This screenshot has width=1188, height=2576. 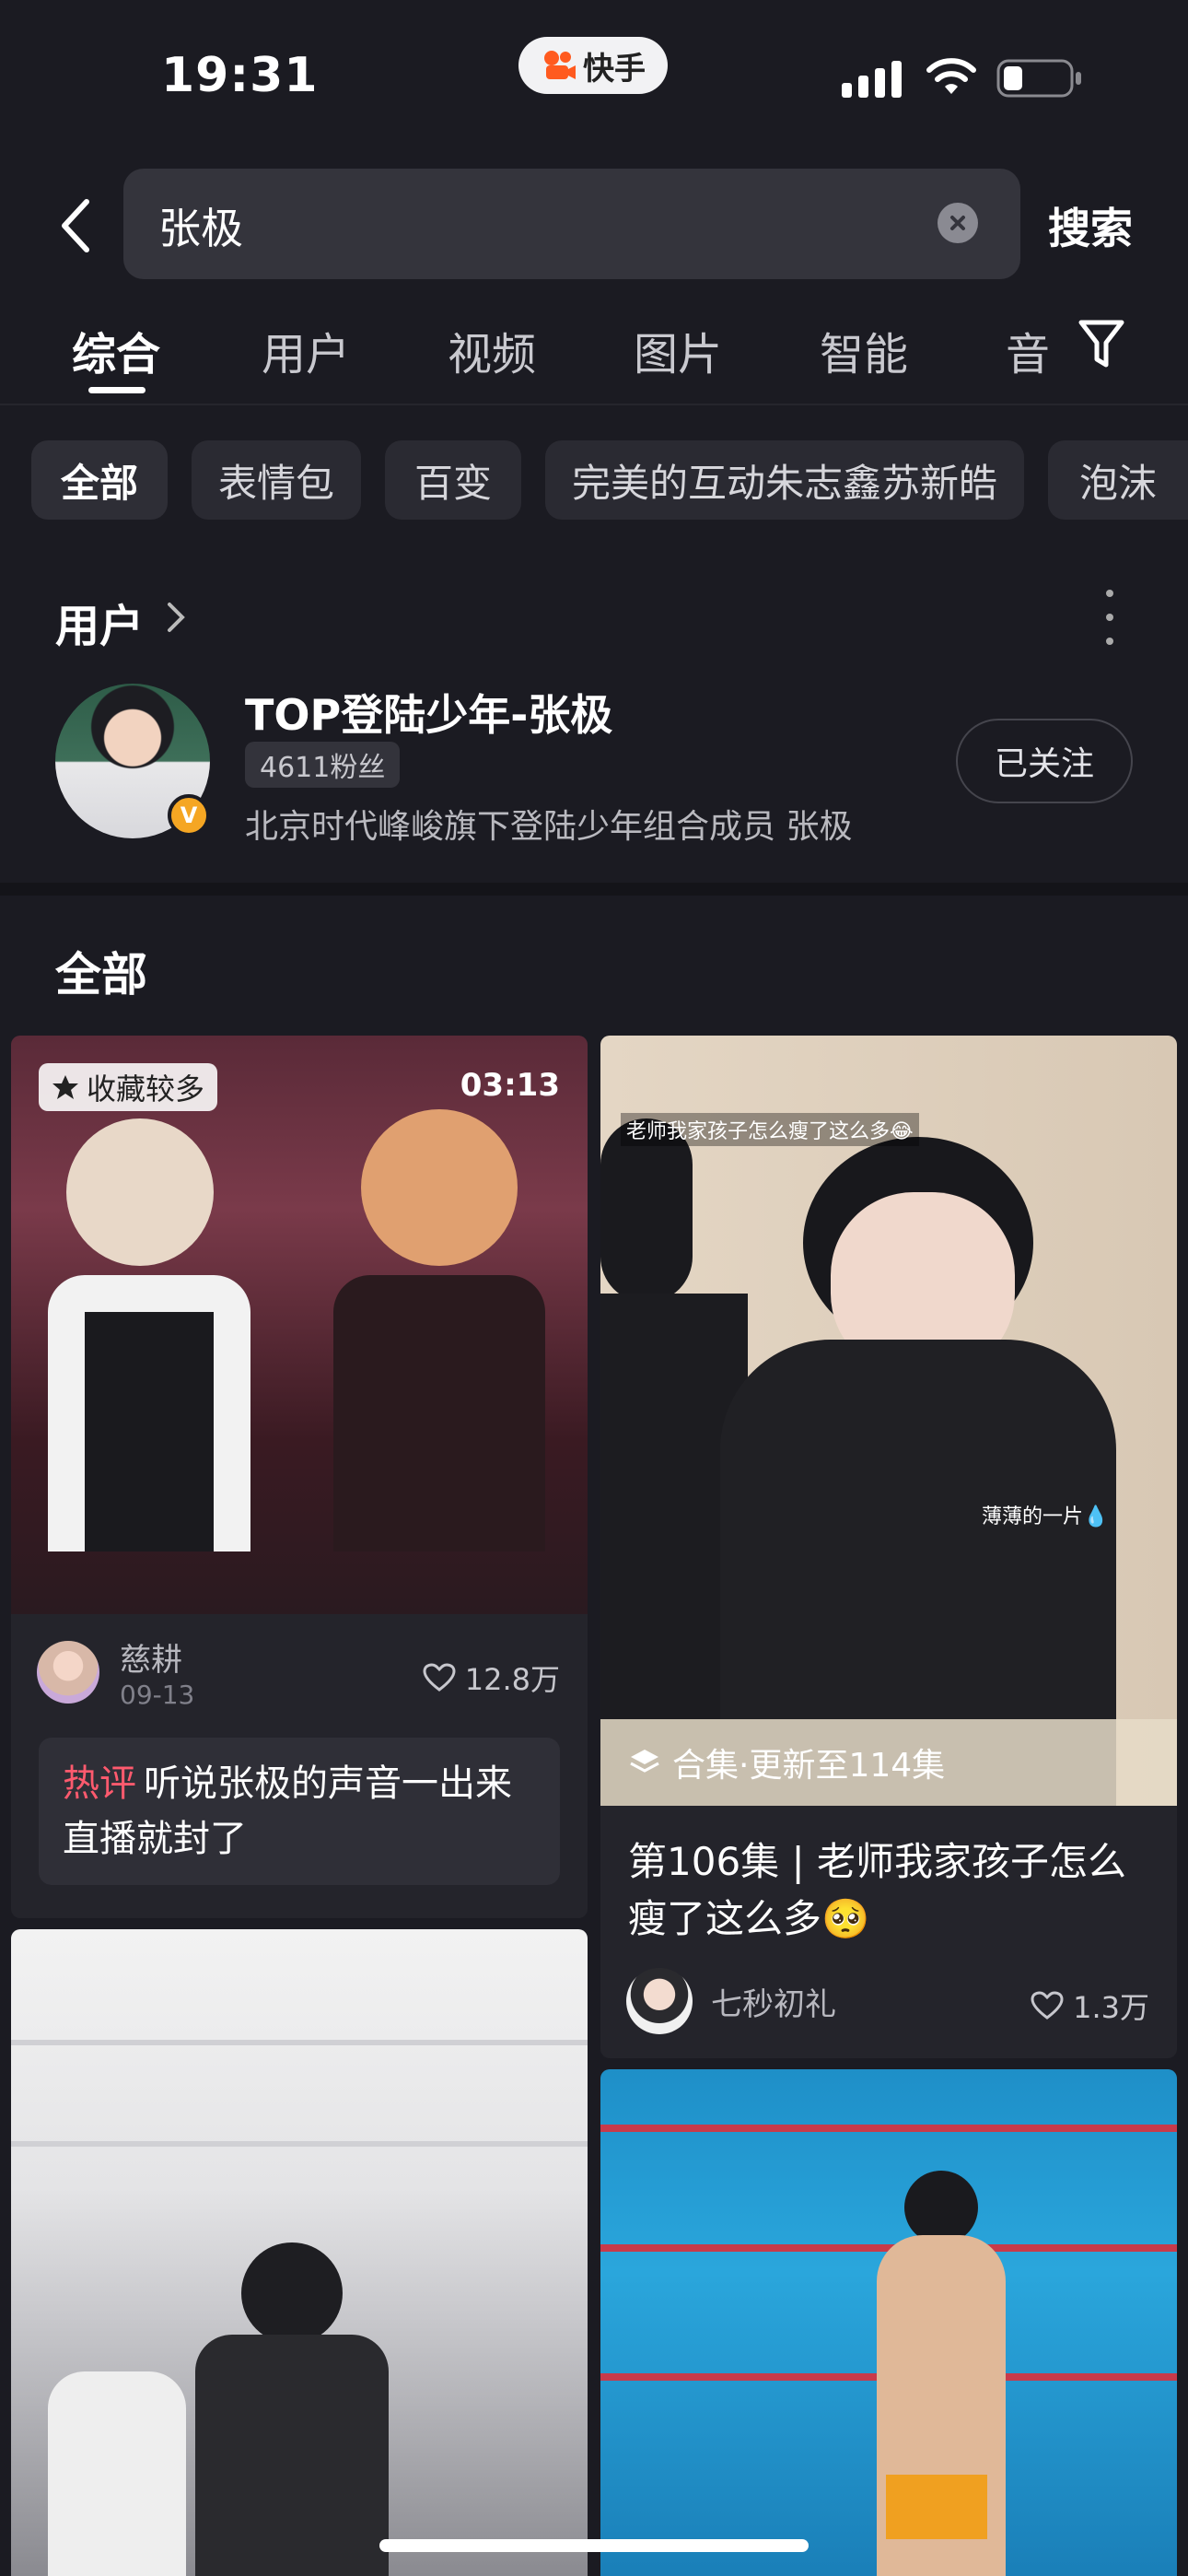 What do you see at coordinates (99, 480) in the screenshot?
I see `chip-all: 全部` at bounding box center [99, 480].